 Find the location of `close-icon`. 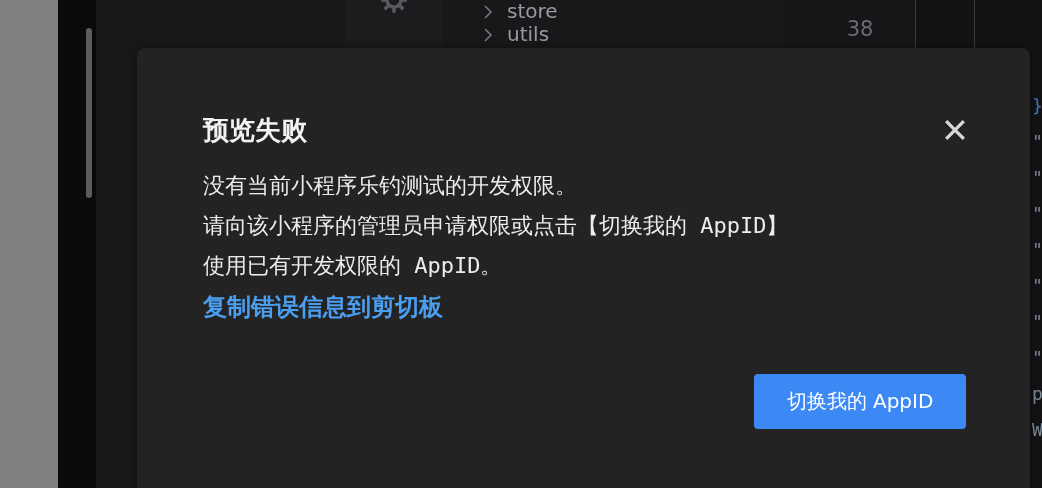

close-icon is located at coordinates (955, 130).